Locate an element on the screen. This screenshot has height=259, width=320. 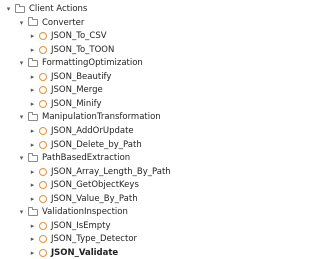
action-label: JSON_AddOrUpdate is located at coordinates (92, 130).